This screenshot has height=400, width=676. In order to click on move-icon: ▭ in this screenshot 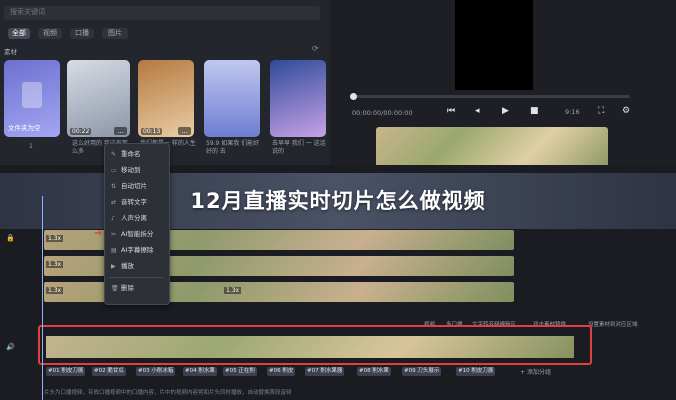, I will do `click(114, 170)`.